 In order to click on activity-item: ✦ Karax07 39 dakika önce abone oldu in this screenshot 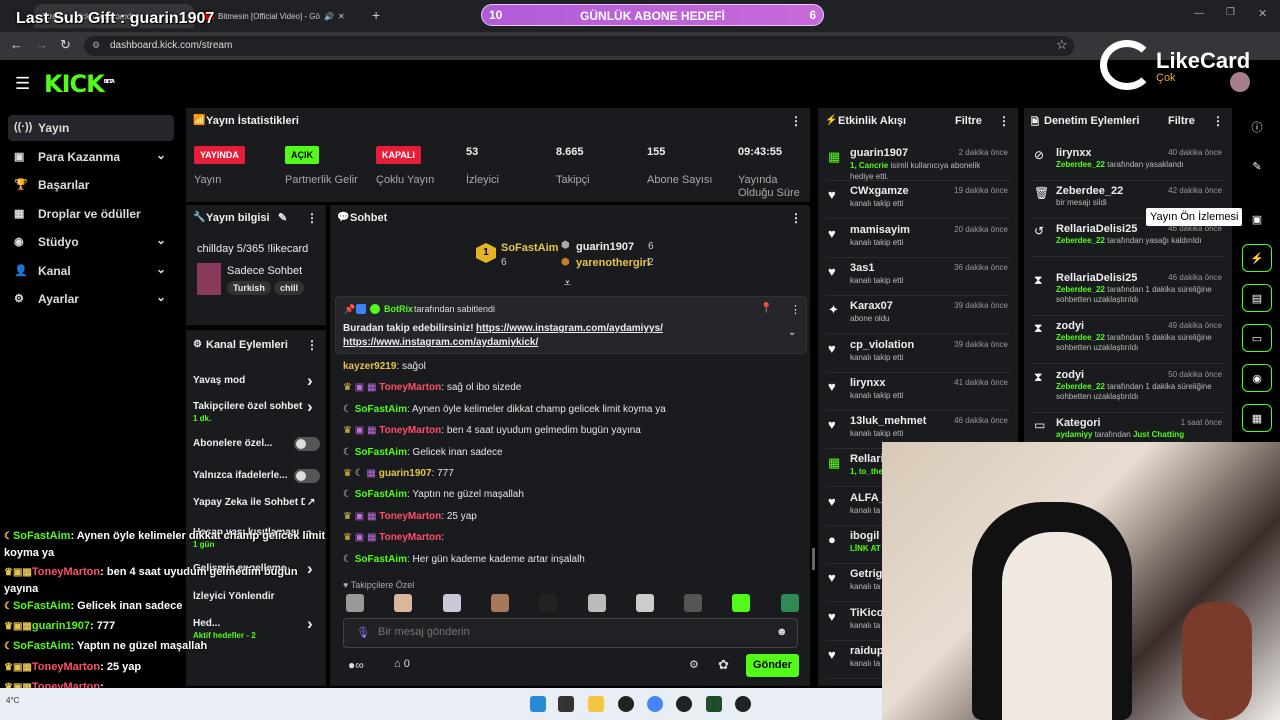, I will do `click(918, 315)`.